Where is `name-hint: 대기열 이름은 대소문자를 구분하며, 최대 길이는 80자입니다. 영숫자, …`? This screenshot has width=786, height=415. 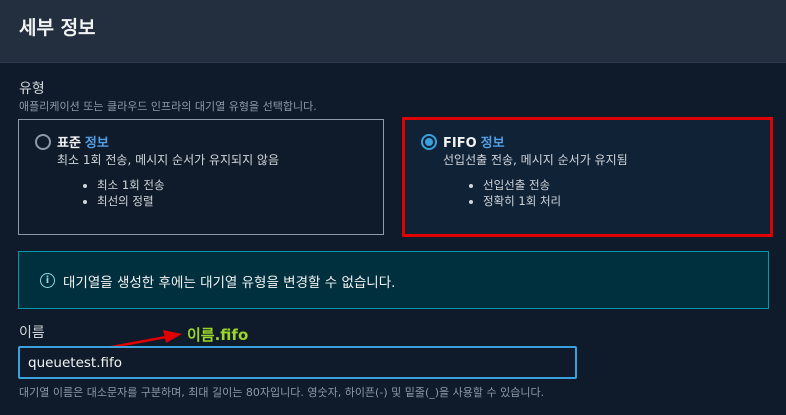 name-hint: 대기열 이름은 대소문자를 구분하며, 최대 길이는 80자입니다. 영숫자, … is located at coordinates (282, 392).